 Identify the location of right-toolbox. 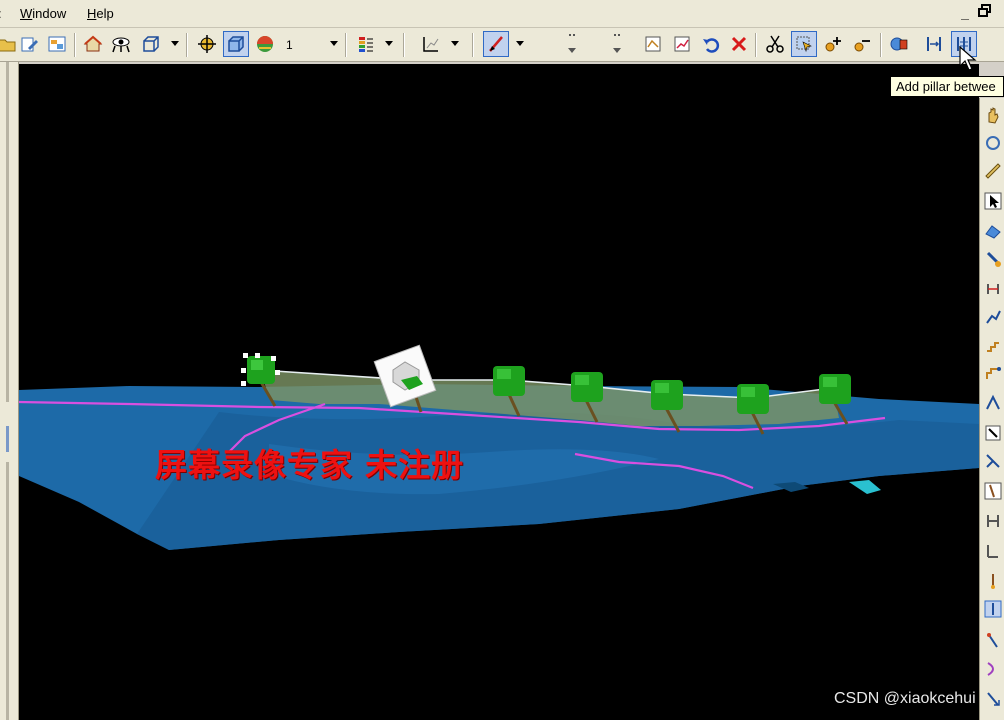
(991, 409).